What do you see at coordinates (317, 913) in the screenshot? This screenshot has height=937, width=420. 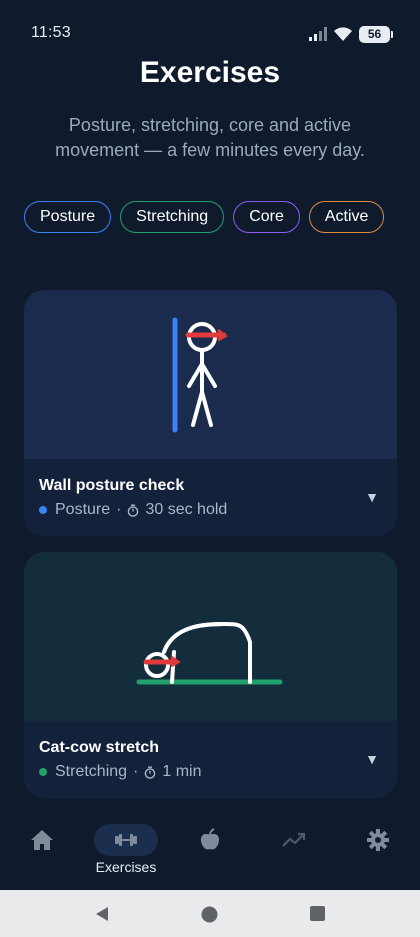 I see `recents-icon` at bounding box center [317, 913].